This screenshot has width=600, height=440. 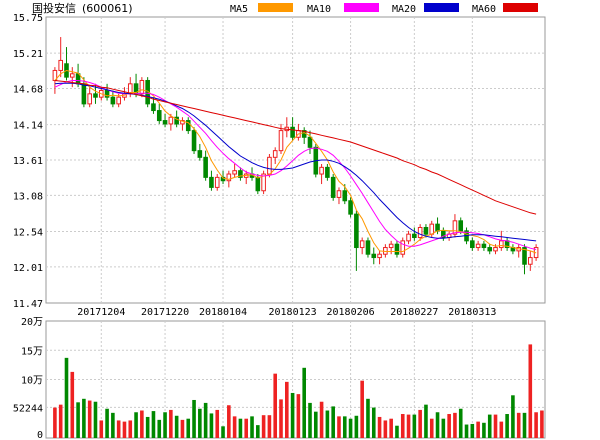 What do you see at coordinates (28, 268) in the screenshot?
I see `price-tick-label: 12.01` at bounding box center [28, 268].